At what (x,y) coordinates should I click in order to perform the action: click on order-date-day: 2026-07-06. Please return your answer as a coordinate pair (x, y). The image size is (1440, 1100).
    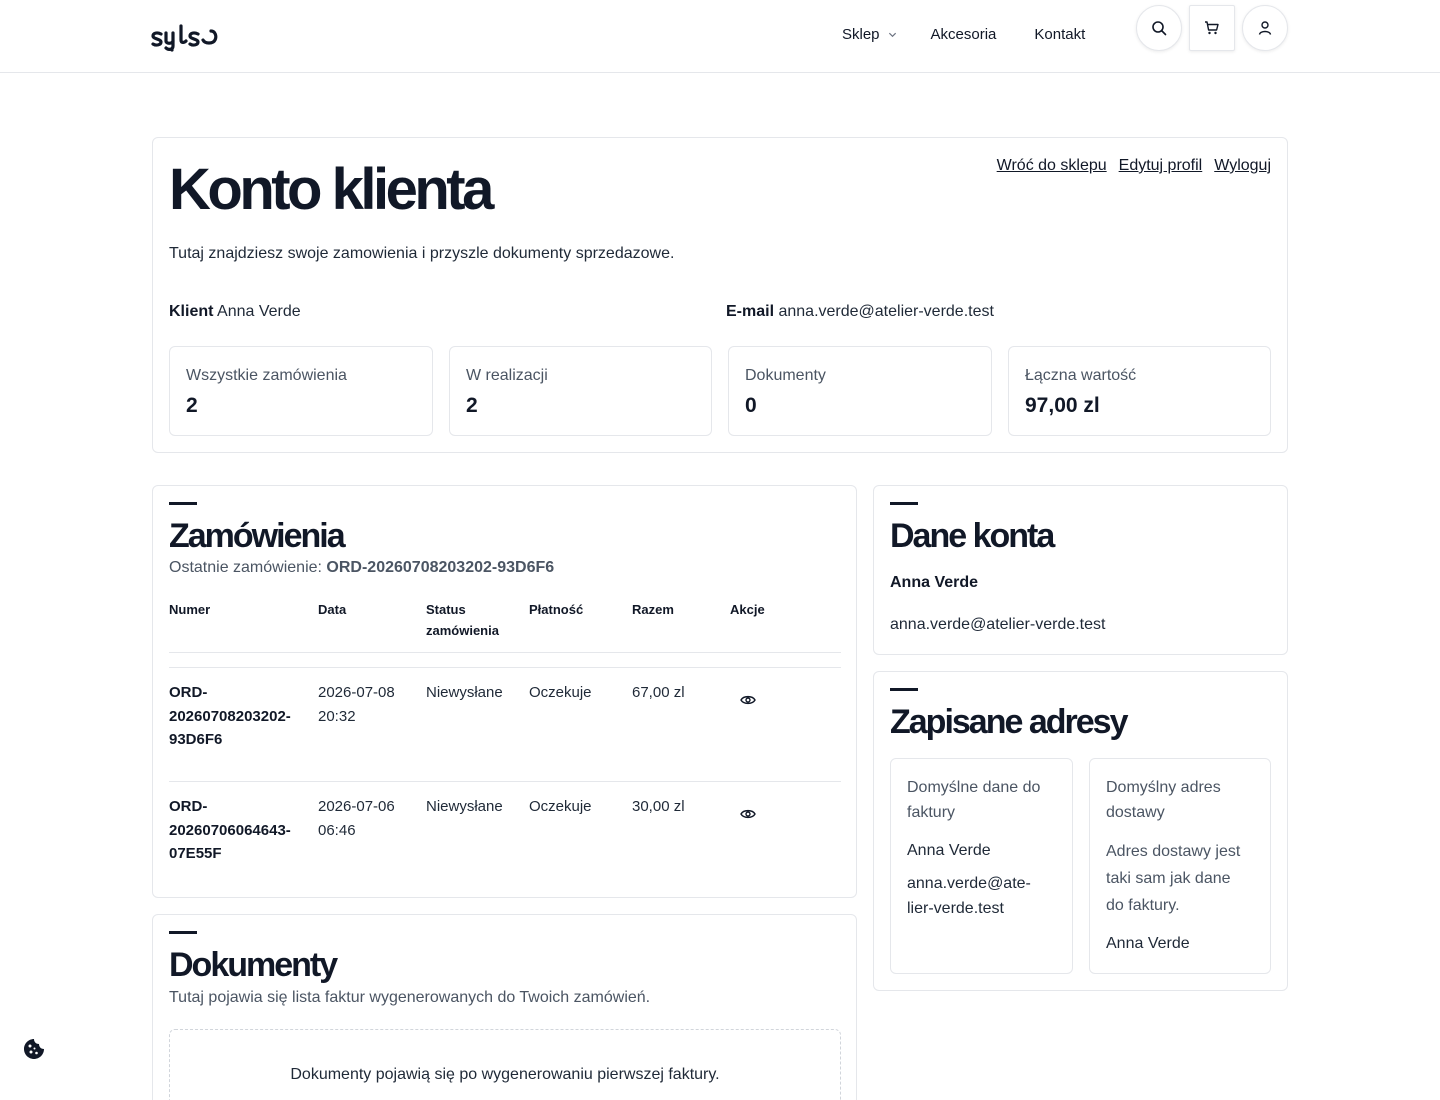
    Looking at the image, I should click on (356, 806).